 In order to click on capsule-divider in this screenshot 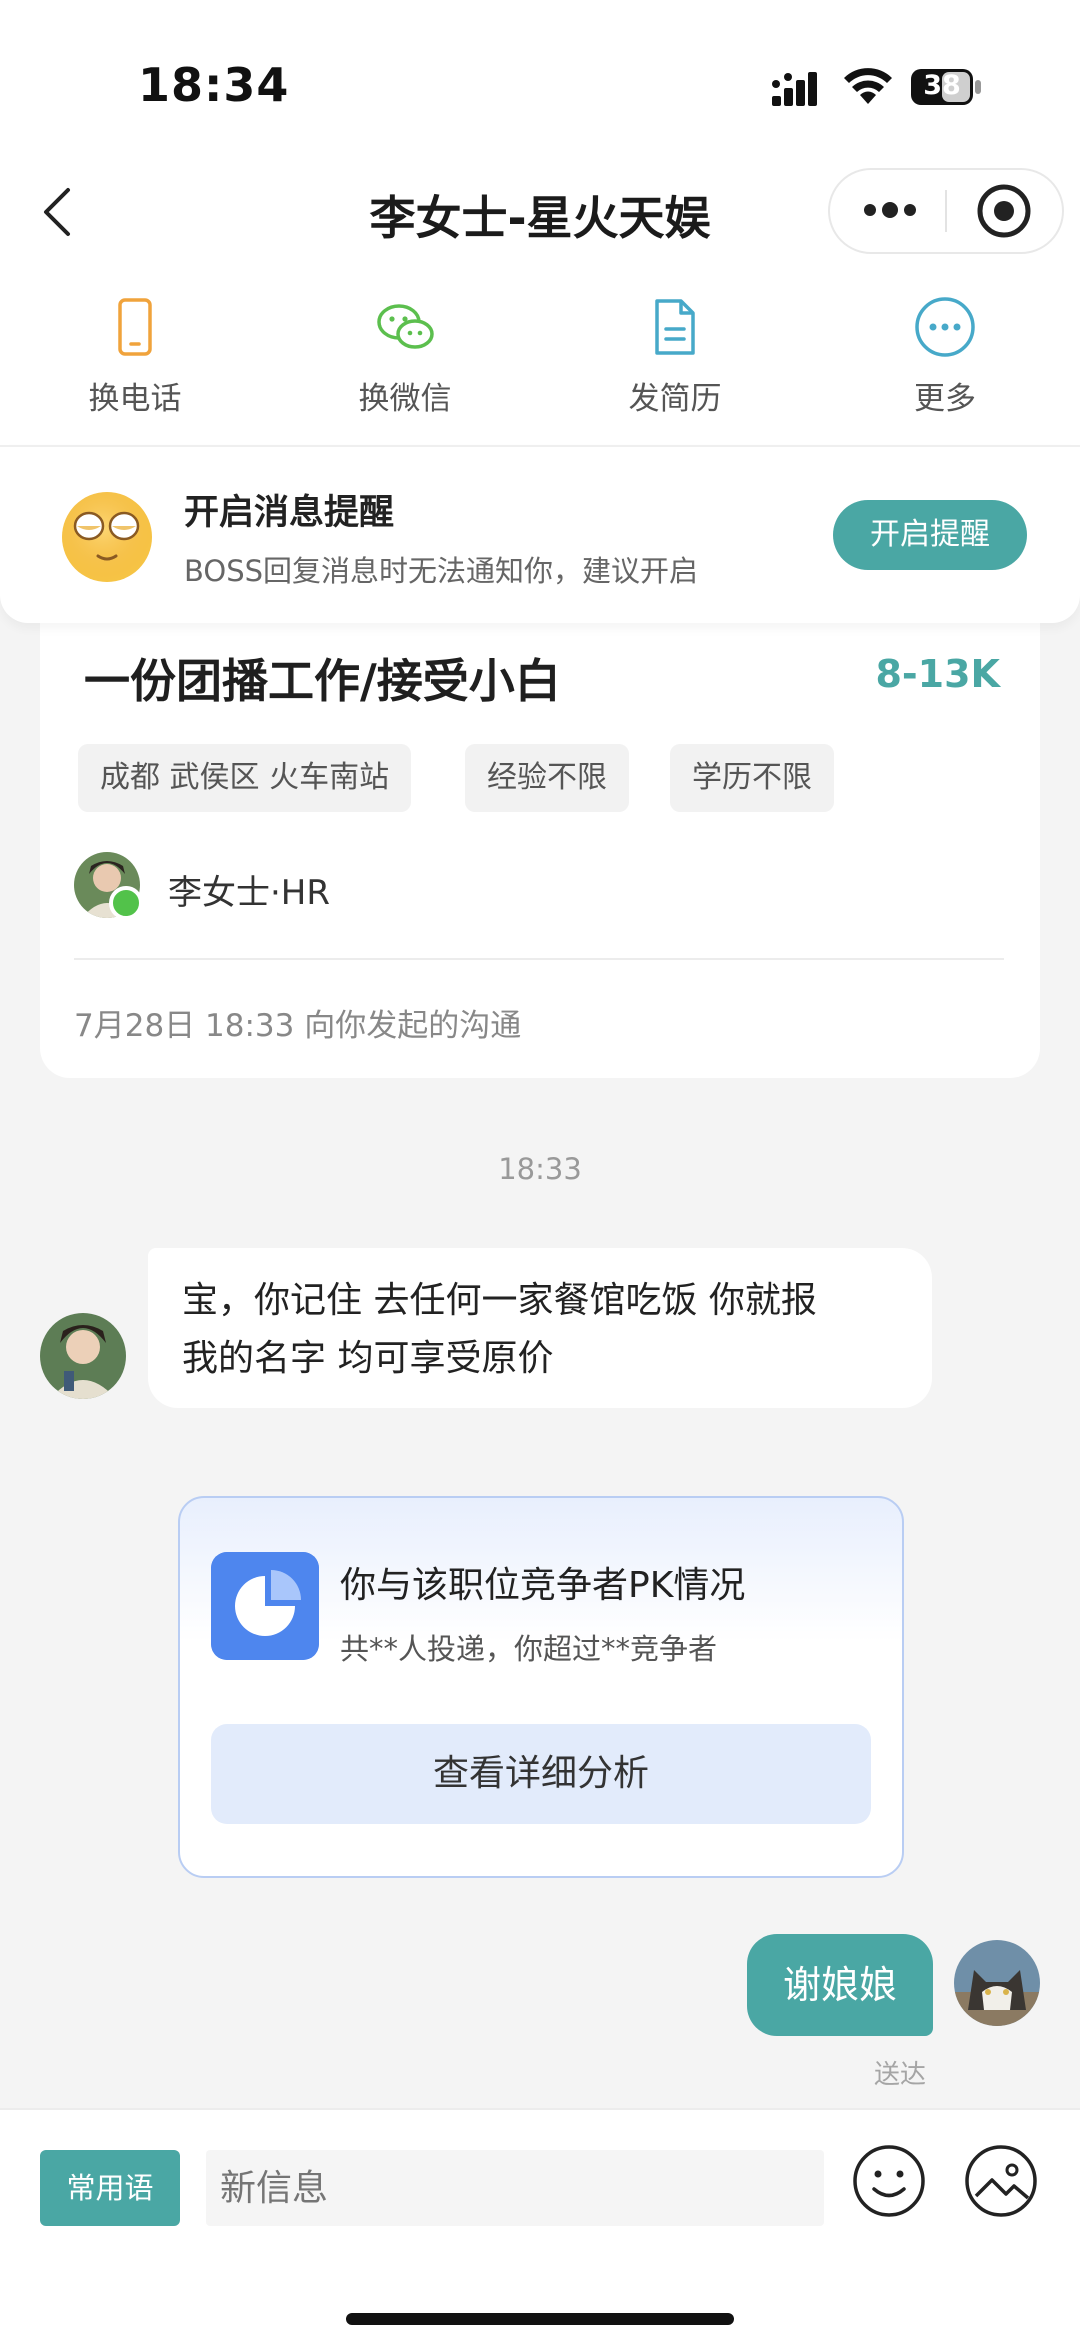, I will do `click(946, 211)`.